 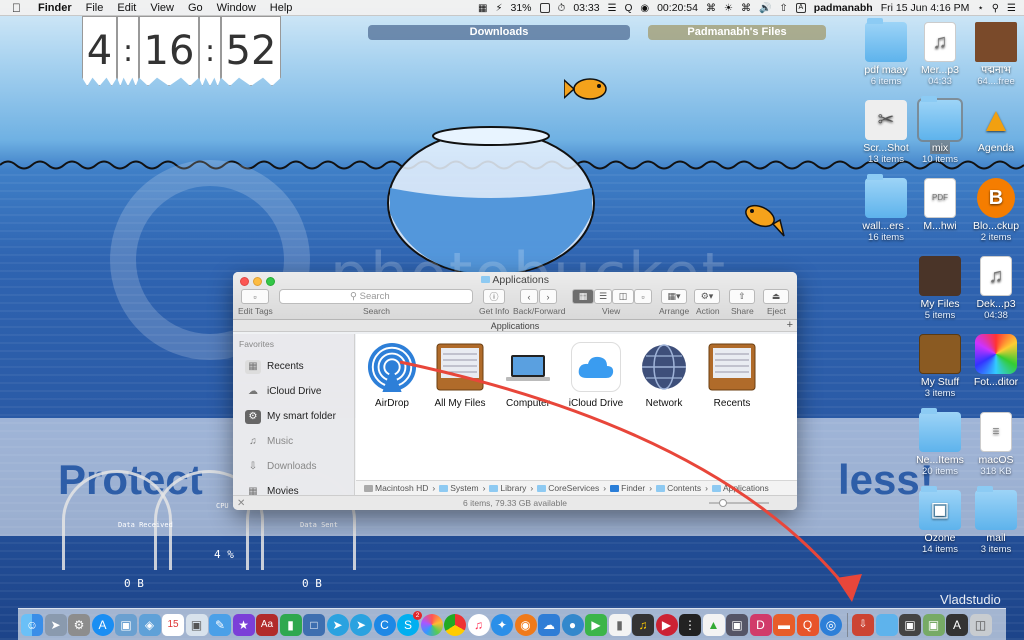 I want to click on spotlight-icon: ⚲, so click(x=995, y=8).